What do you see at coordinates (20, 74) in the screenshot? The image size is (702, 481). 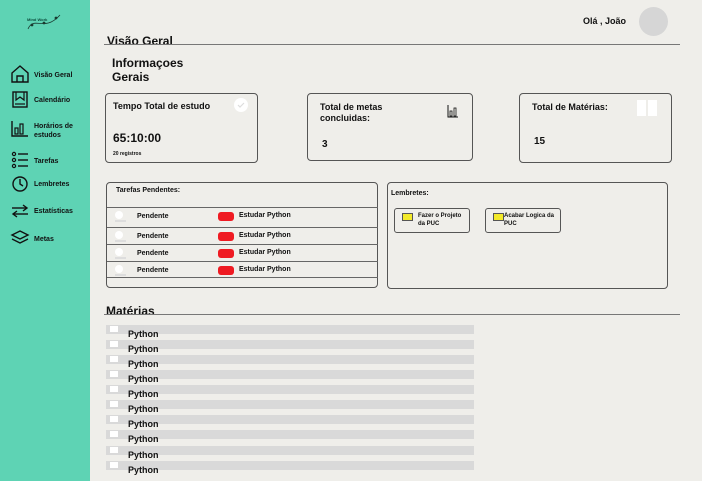 I see `home-icon` at bounding box center [20, 74].